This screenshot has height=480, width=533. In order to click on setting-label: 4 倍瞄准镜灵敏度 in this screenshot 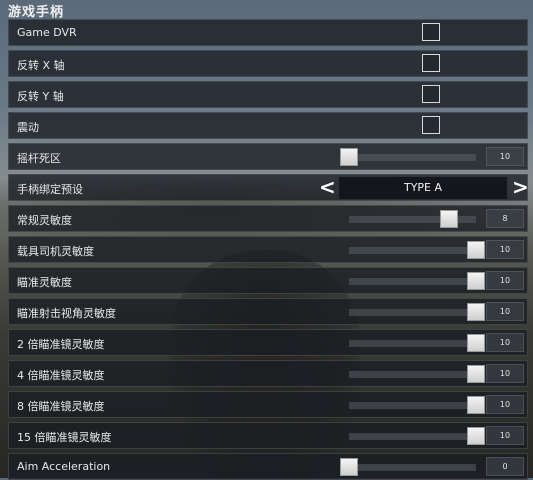, I will do `click(61, 375)`.